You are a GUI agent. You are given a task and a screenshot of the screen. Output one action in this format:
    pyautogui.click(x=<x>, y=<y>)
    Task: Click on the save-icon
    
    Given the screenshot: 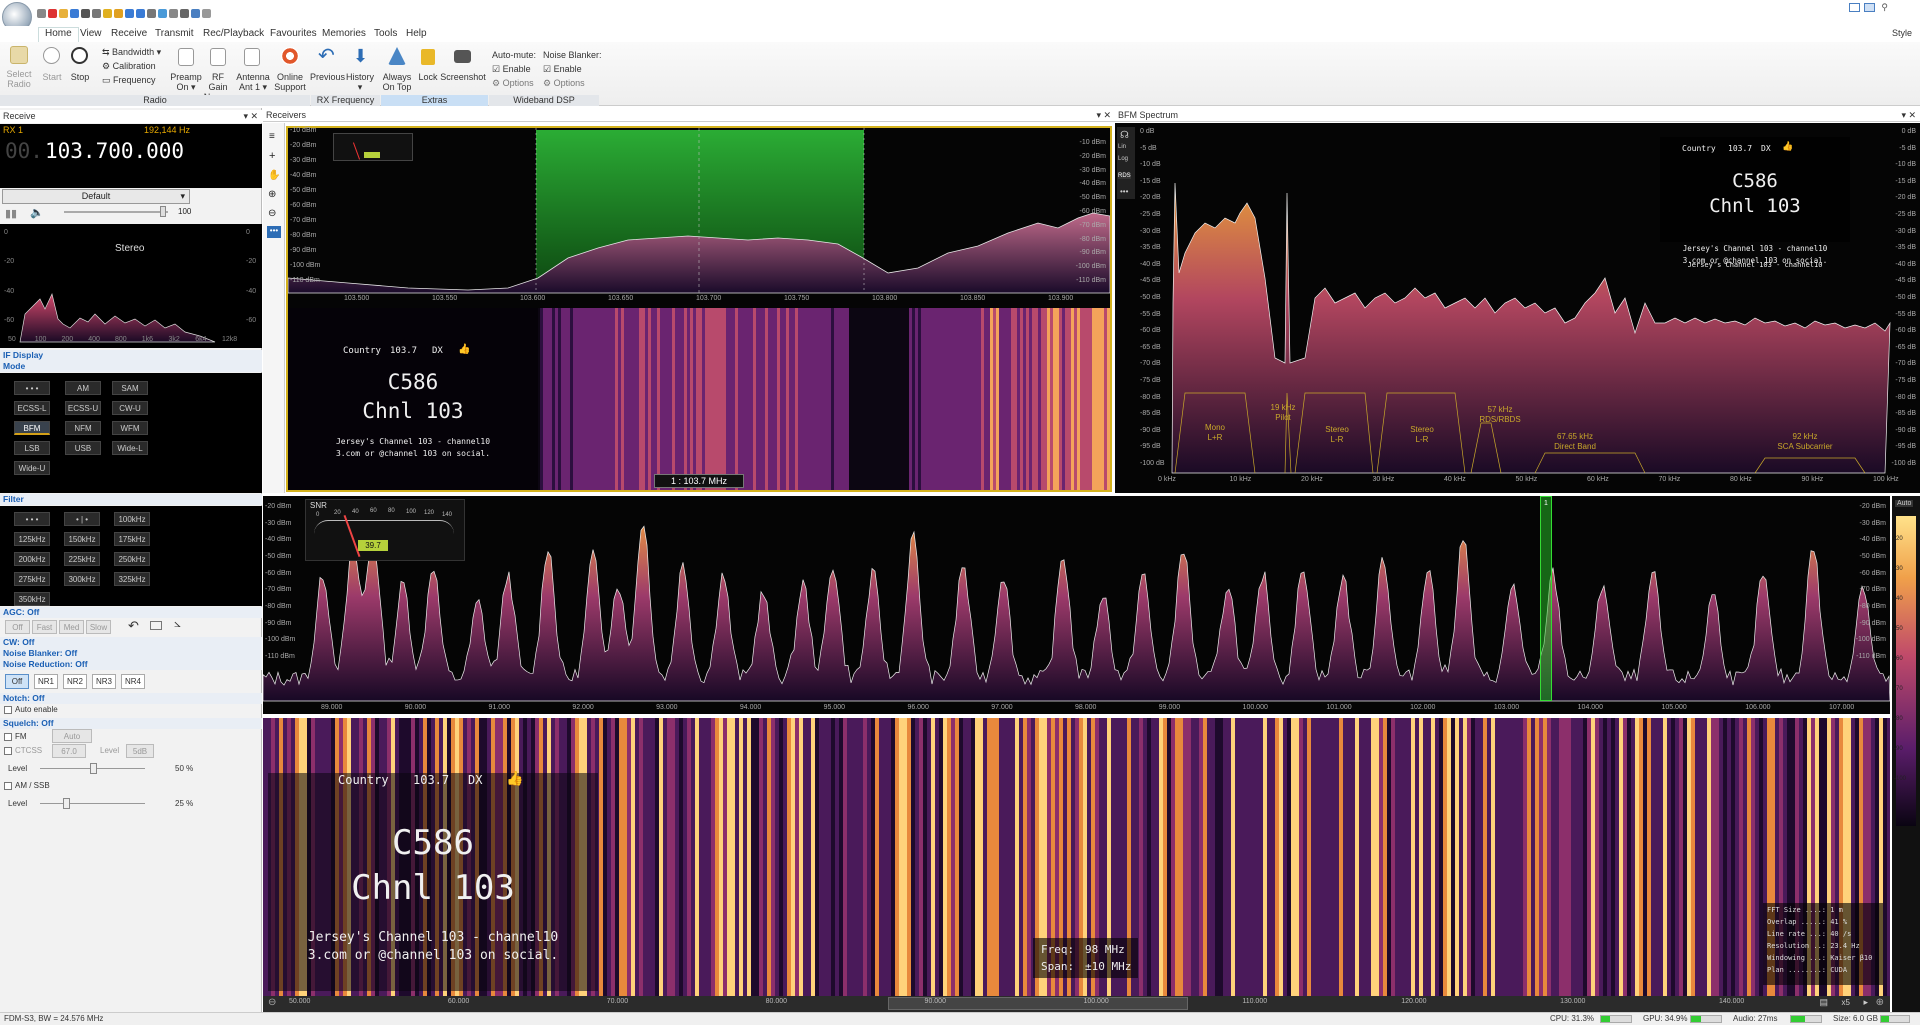 What is the action you would take?
    pyautogui.click(x=74, y=13)
    